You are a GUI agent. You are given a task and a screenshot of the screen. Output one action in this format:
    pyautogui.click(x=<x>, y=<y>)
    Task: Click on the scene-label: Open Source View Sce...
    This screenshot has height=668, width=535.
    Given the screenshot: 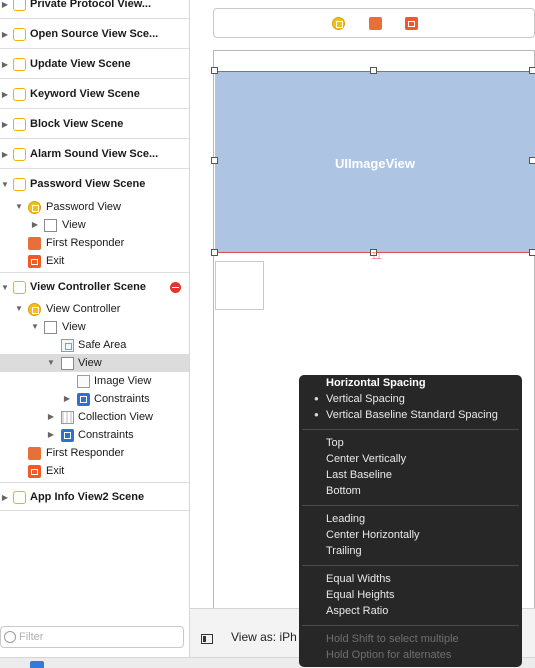 What is the action you would take?
    pyautogui.click(x=94, y=34)
    